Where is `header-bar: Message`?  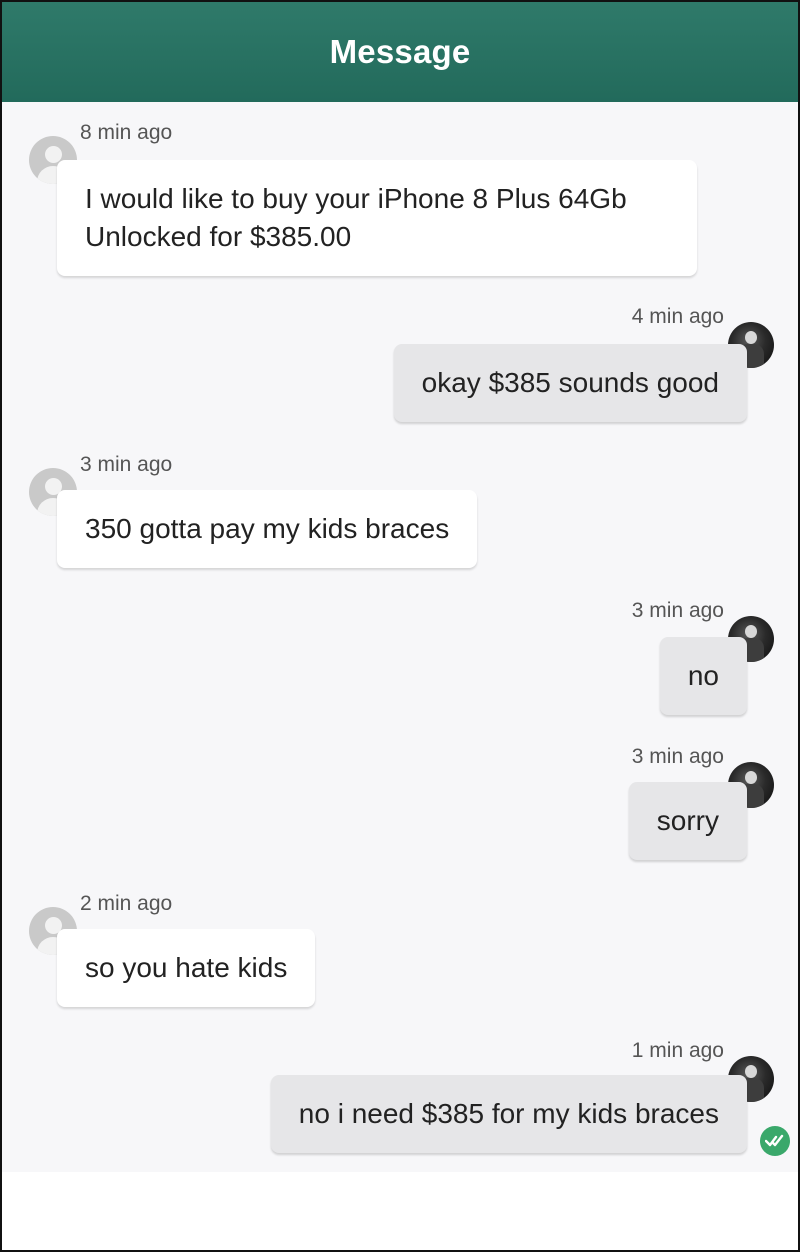
header-bar: Message is located at coordinates (400, 52).